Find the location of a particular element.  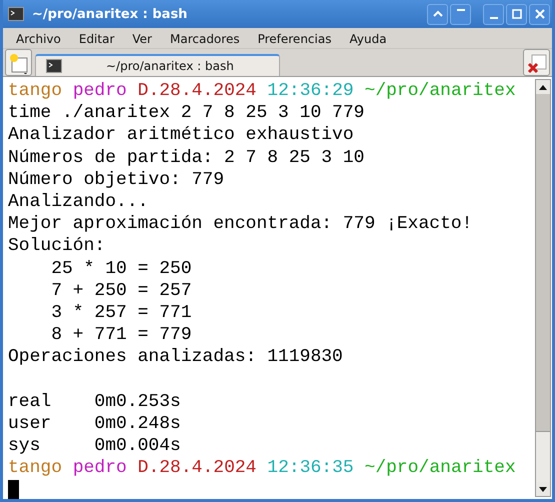

tab: ~/pro/anaritex : bash is located at coordinates (157, 65).